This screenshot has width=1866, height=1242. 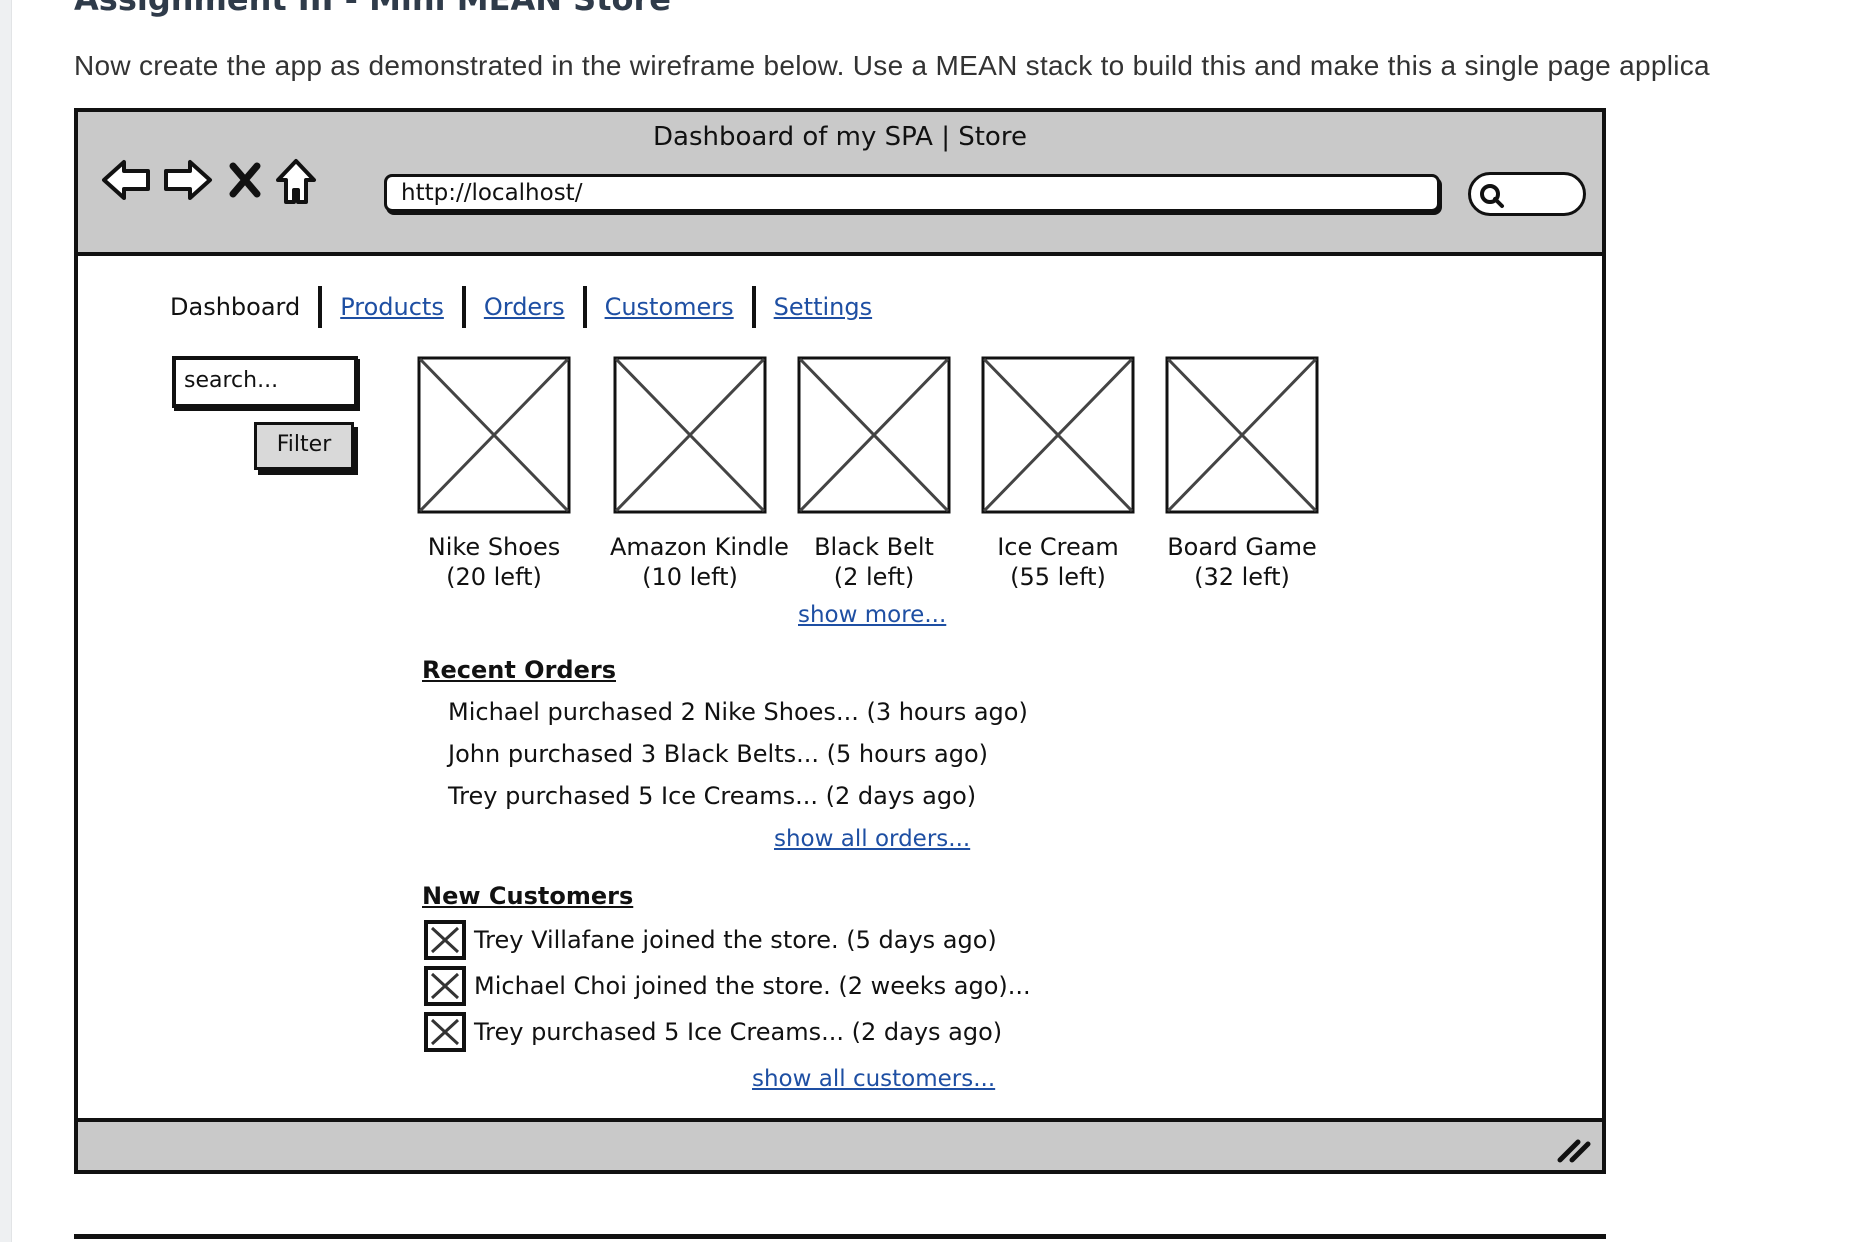 I want to click on product-card: Ice Cream (55 left), so click(x=1058, y=474).